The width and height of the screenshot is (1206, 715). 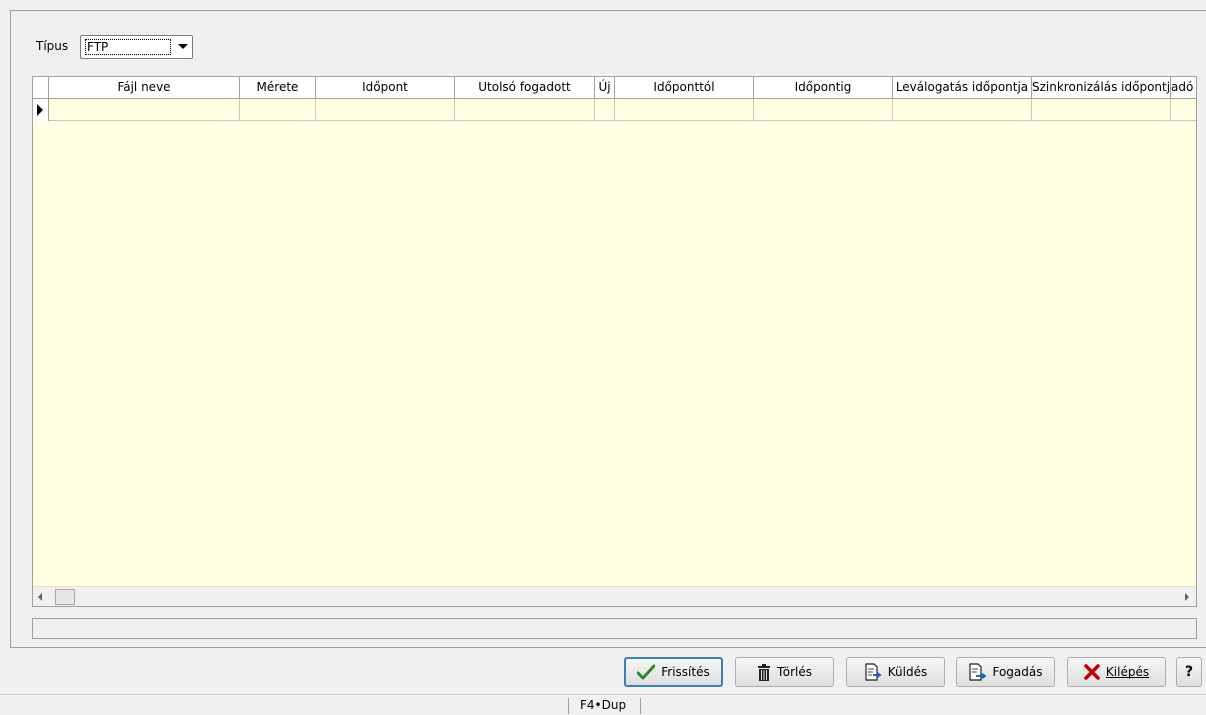 I want to click on document-send-icon, so click(x=873, y=672).